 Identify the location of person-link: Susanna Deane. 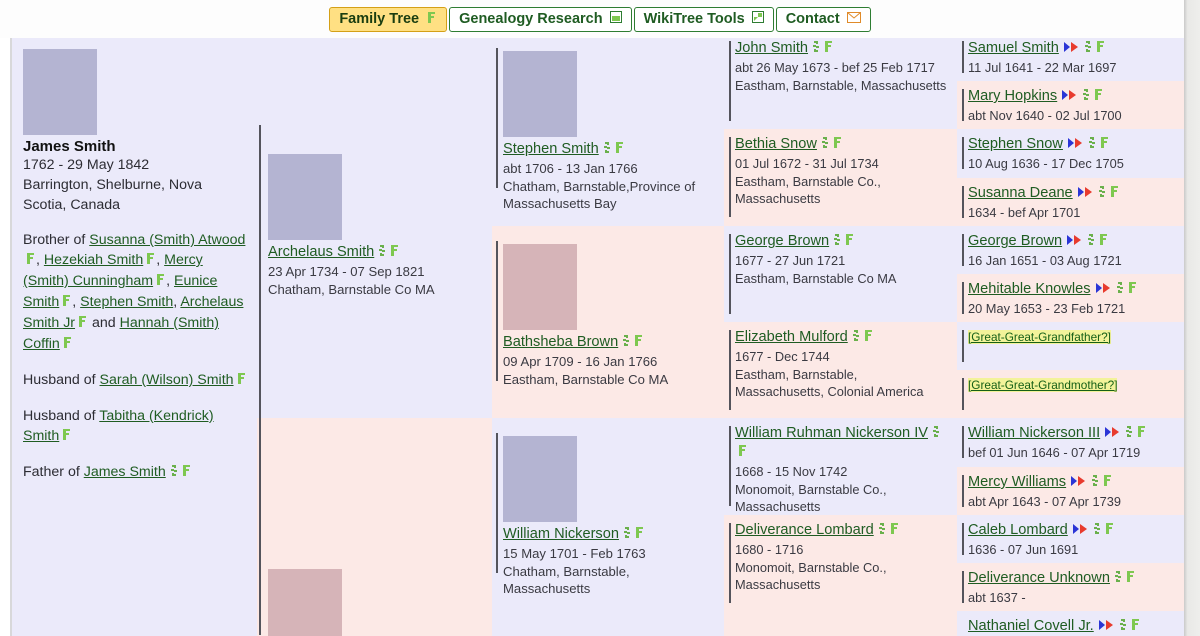
(1020, 193).